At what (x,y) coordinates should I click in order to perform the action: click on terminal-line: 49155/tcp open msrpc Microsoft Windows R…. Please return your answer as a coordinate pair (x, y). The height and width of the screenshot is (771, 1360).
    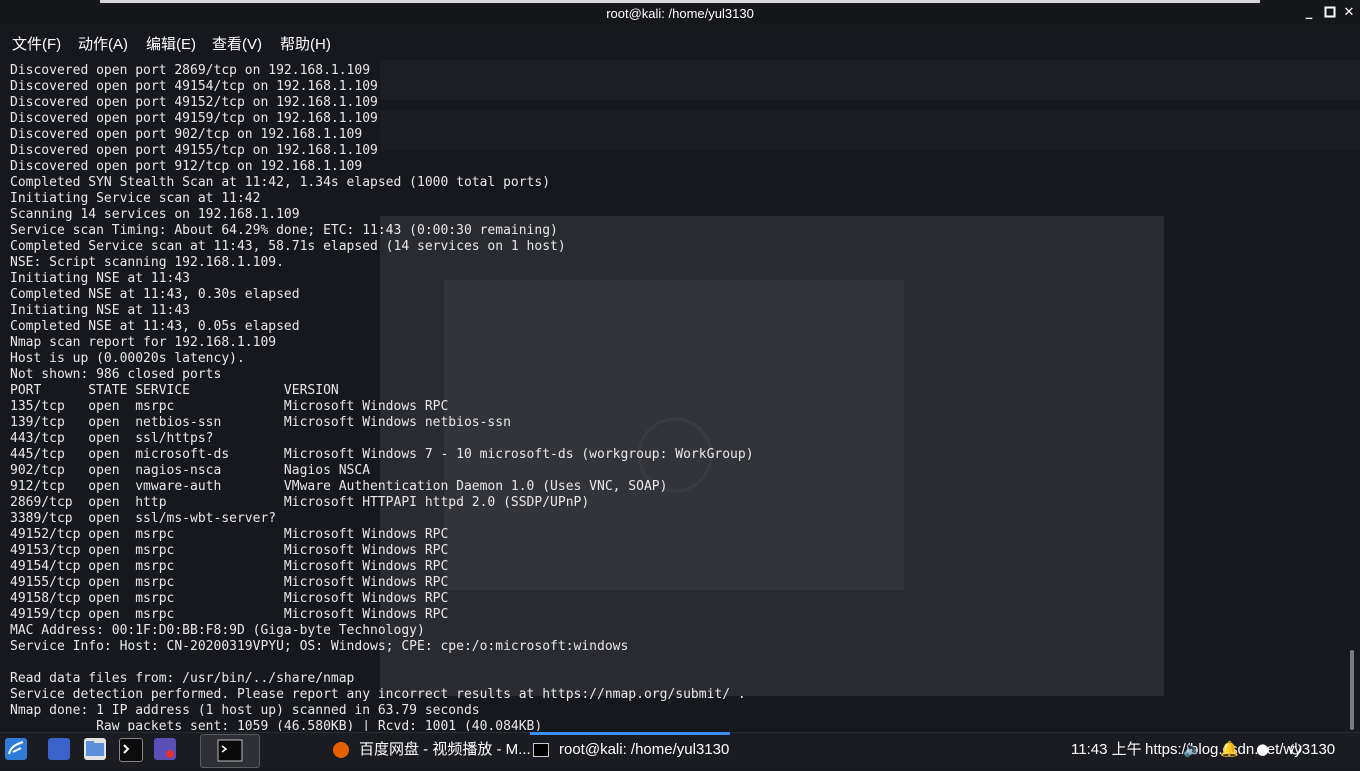
    Looking at the image, I should click on (229, 582).